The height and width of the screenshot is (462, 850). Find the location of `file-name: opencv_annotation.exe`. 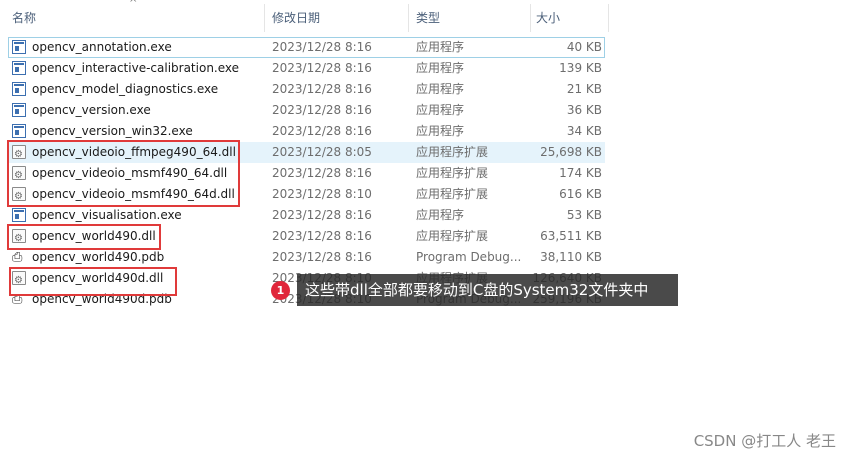

file-name: opencv_annotation.exe is located at coordinates (102, 47).